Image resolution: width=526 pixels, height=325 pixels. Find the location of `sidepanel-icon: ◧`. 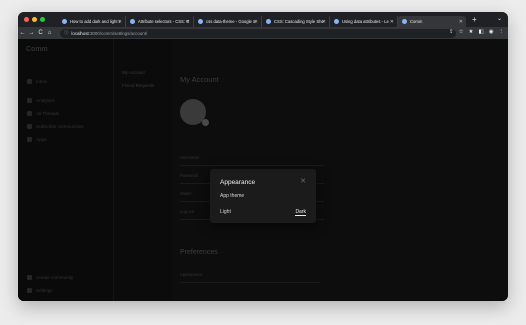

sidepanel-icon: ◧ is located at coordinates (480, 32).